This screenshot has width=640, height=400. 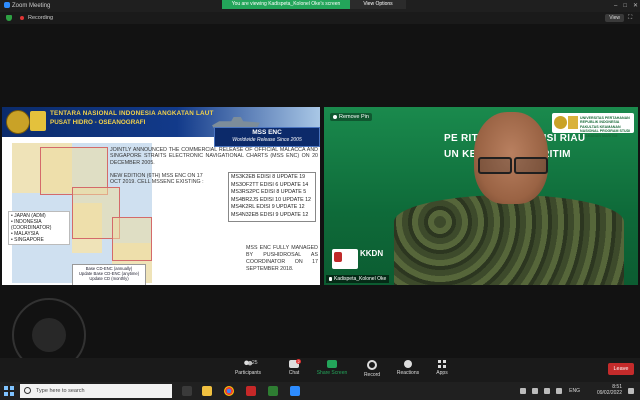 What do you see at coordinates (345, 259) in the screenshot?
I see `kkdn-logo-icon` at bounding box center [345, 259].